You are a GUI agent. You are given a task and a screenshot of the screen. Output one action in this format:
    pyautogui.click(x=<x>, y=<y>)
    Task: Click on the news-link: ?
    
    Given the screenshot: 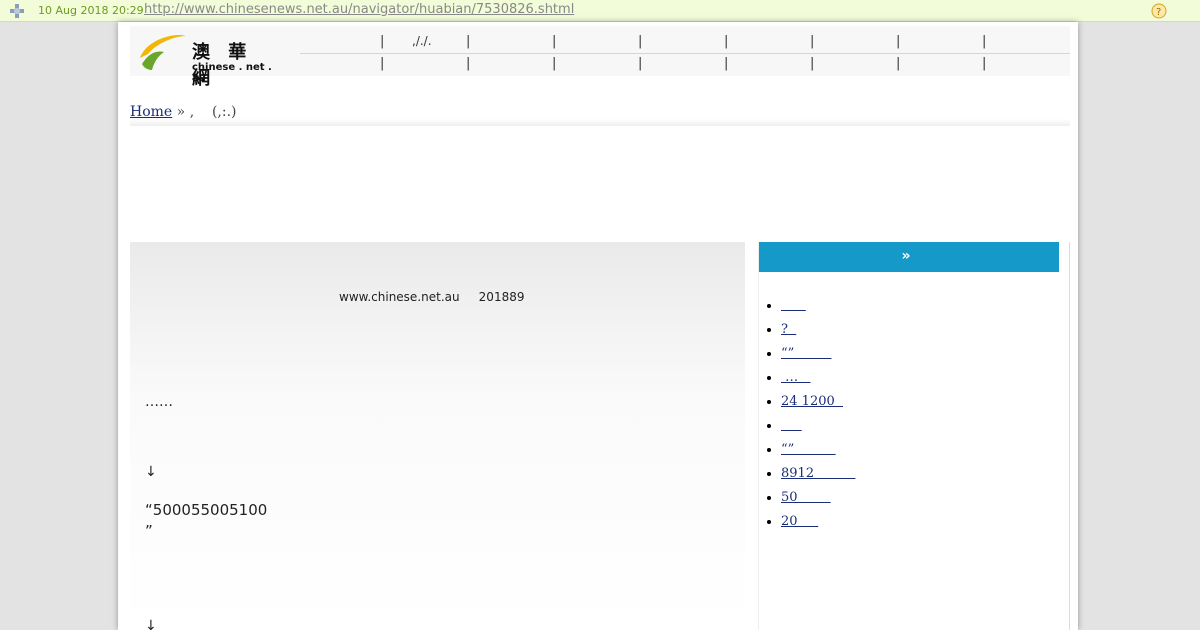 What is the action you would take?
    pyautogui.click(x=788, y=329)
    